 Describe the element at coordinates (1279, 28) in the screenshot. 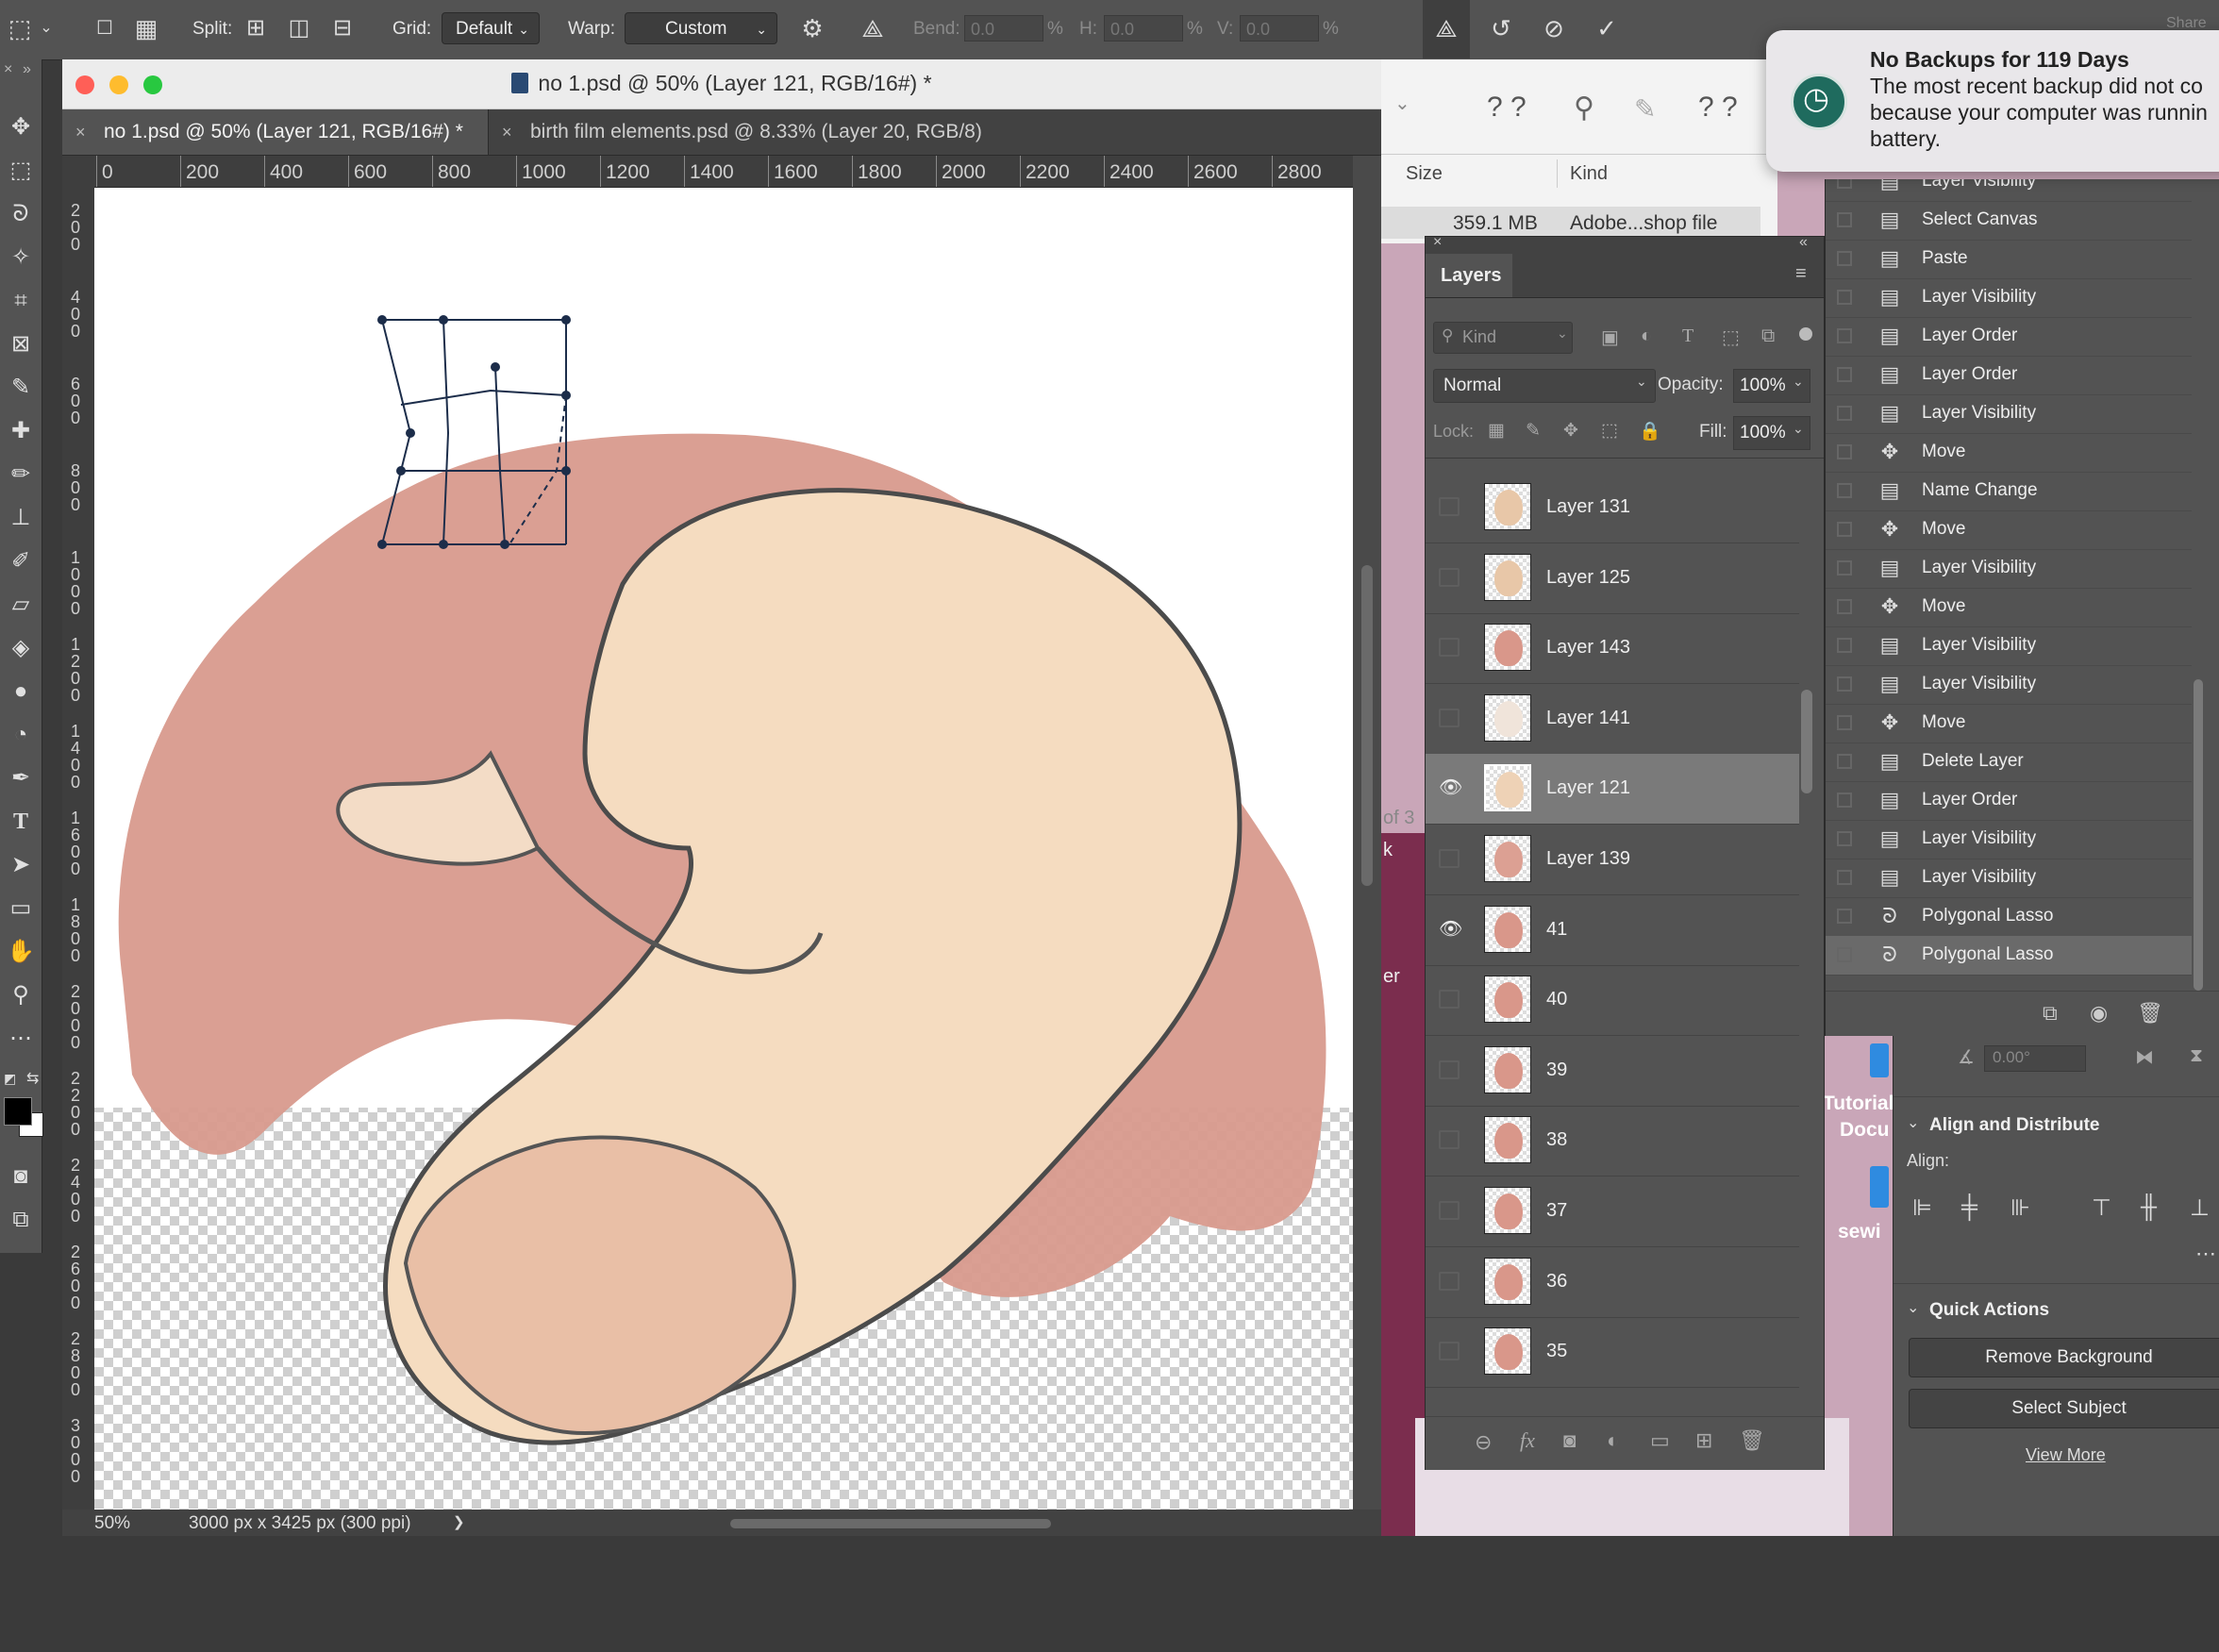

I see `v-input: 0.0` at that location.